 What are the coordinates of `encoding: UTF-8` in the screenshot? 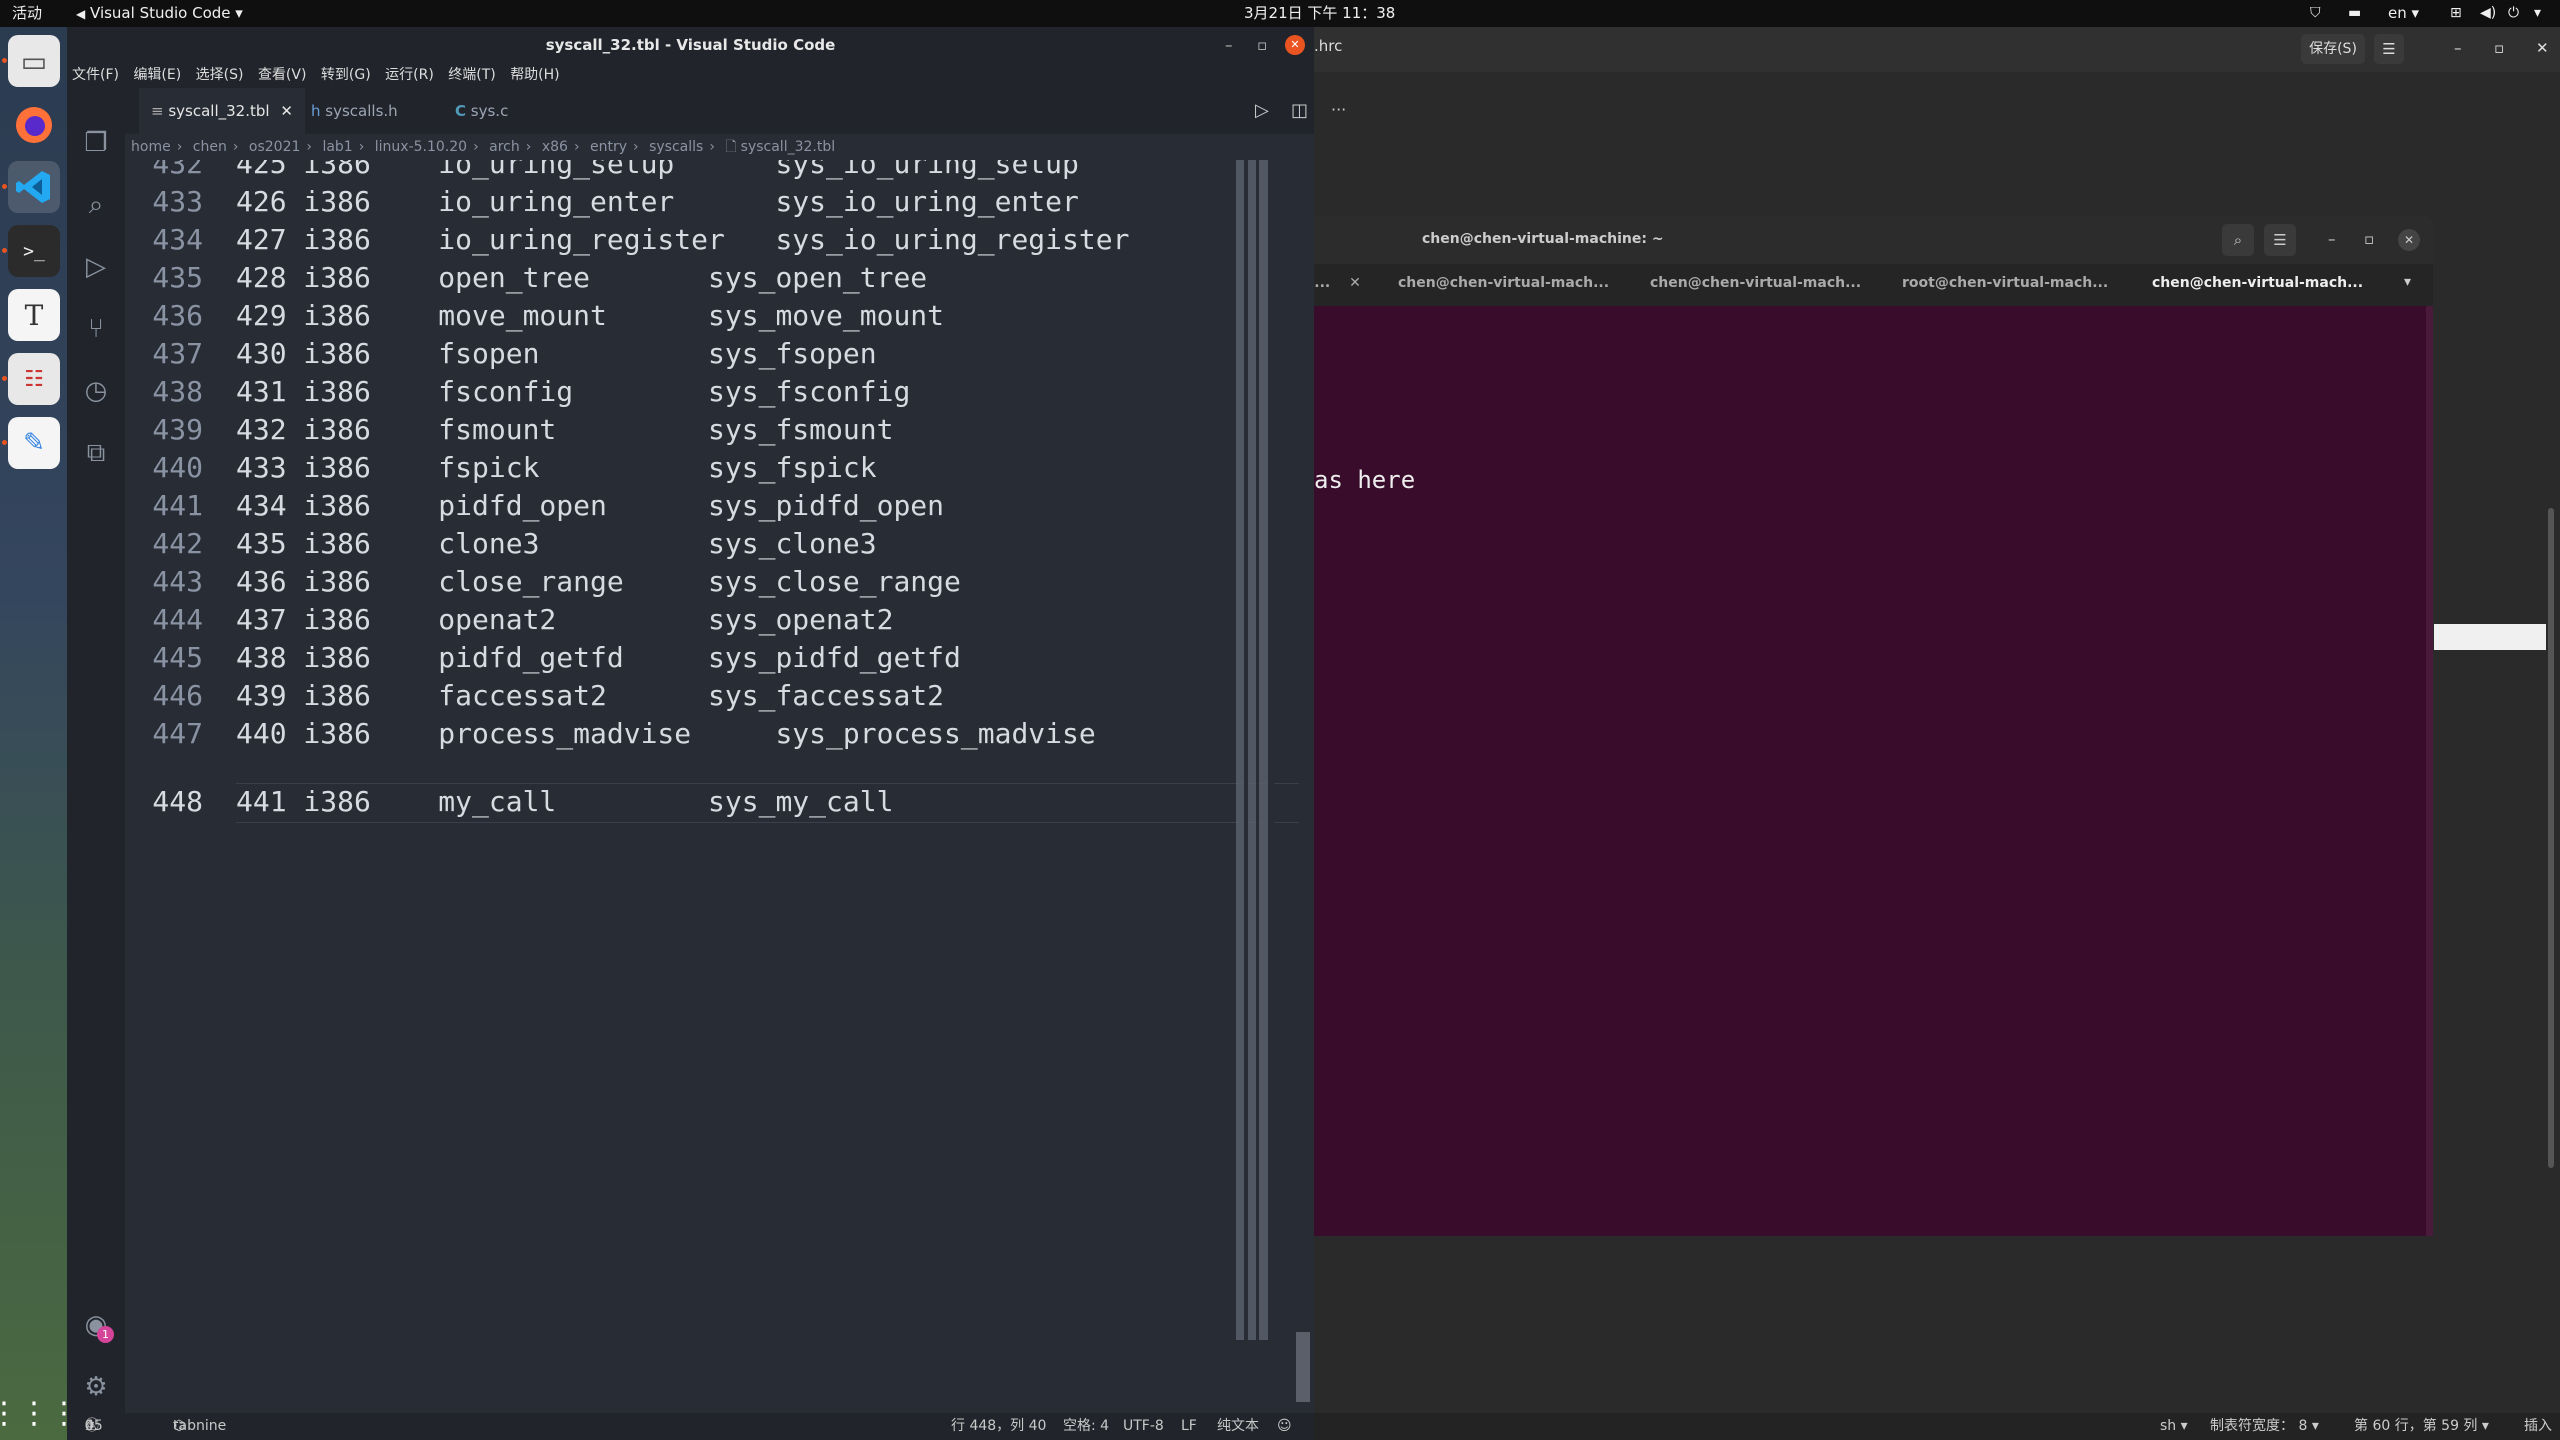 It's located at (1143, 1426).